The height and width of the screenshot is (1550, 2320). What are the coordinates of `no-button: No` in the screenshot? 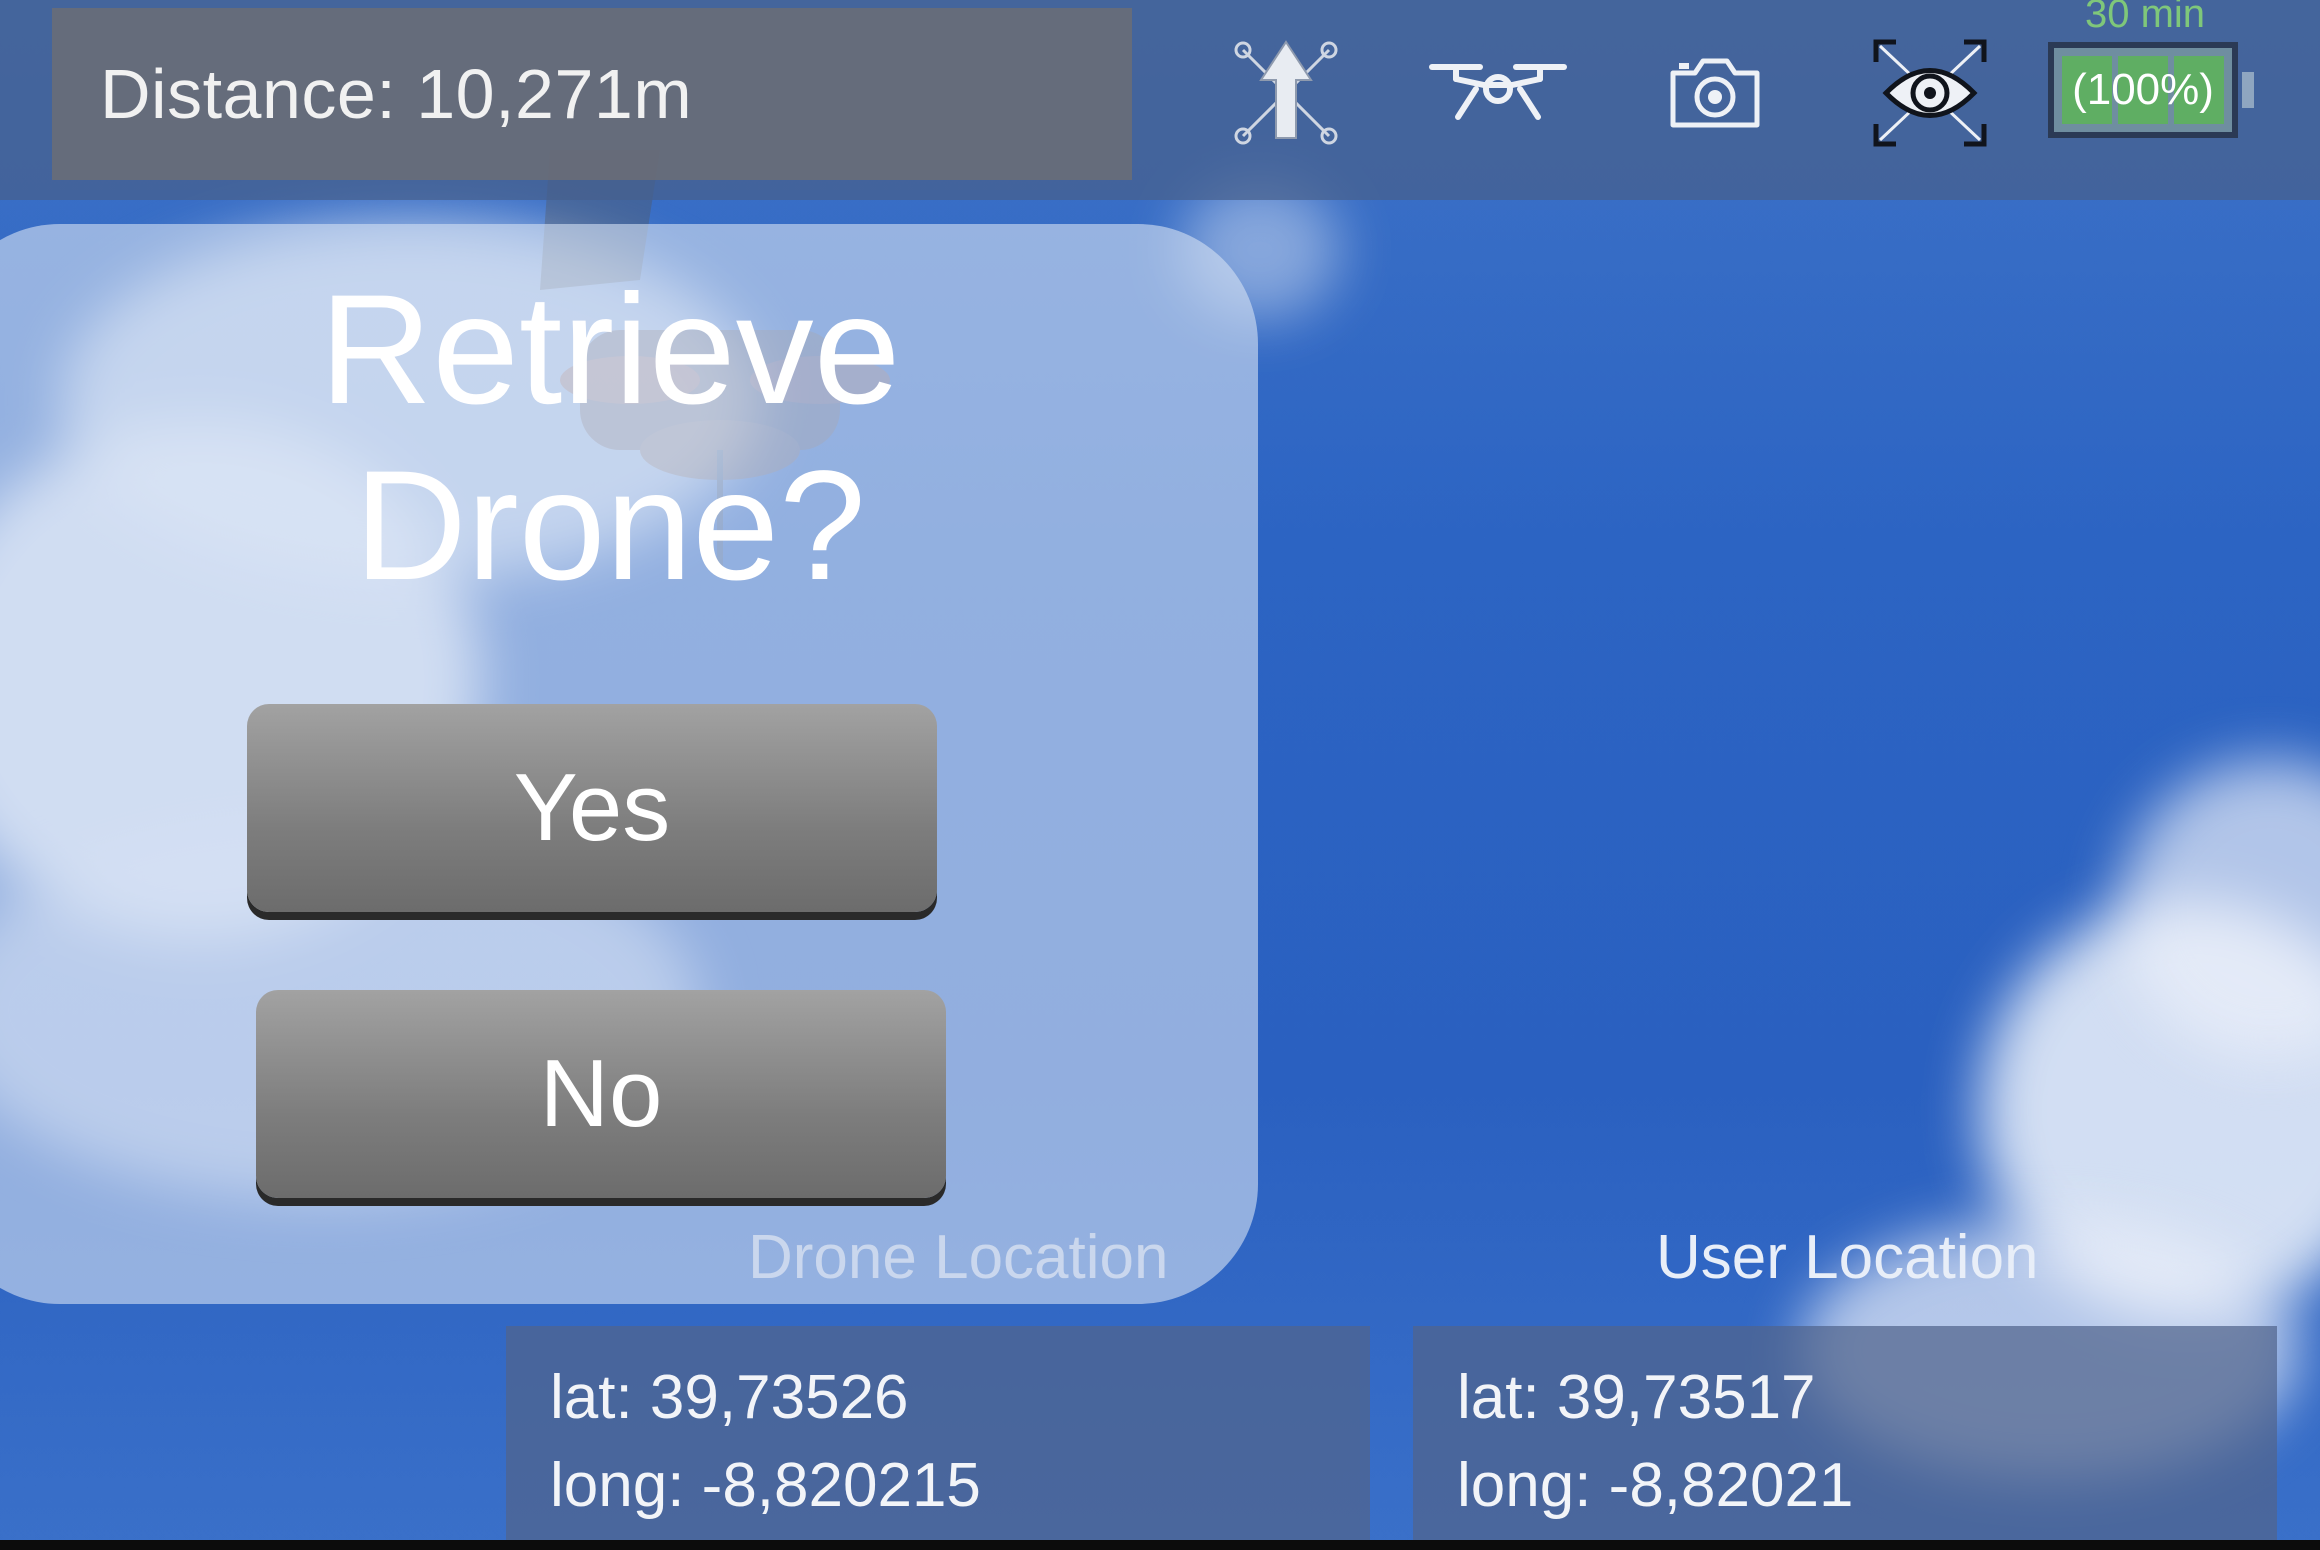 It's located at (601, 1094).